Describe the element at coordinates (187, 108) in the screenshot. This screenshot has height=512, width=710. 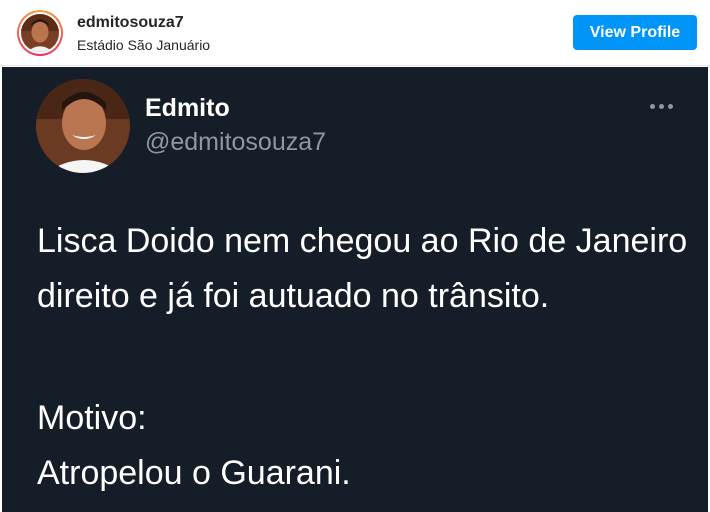
I see `tweet-display-name: Edmito` at that location.